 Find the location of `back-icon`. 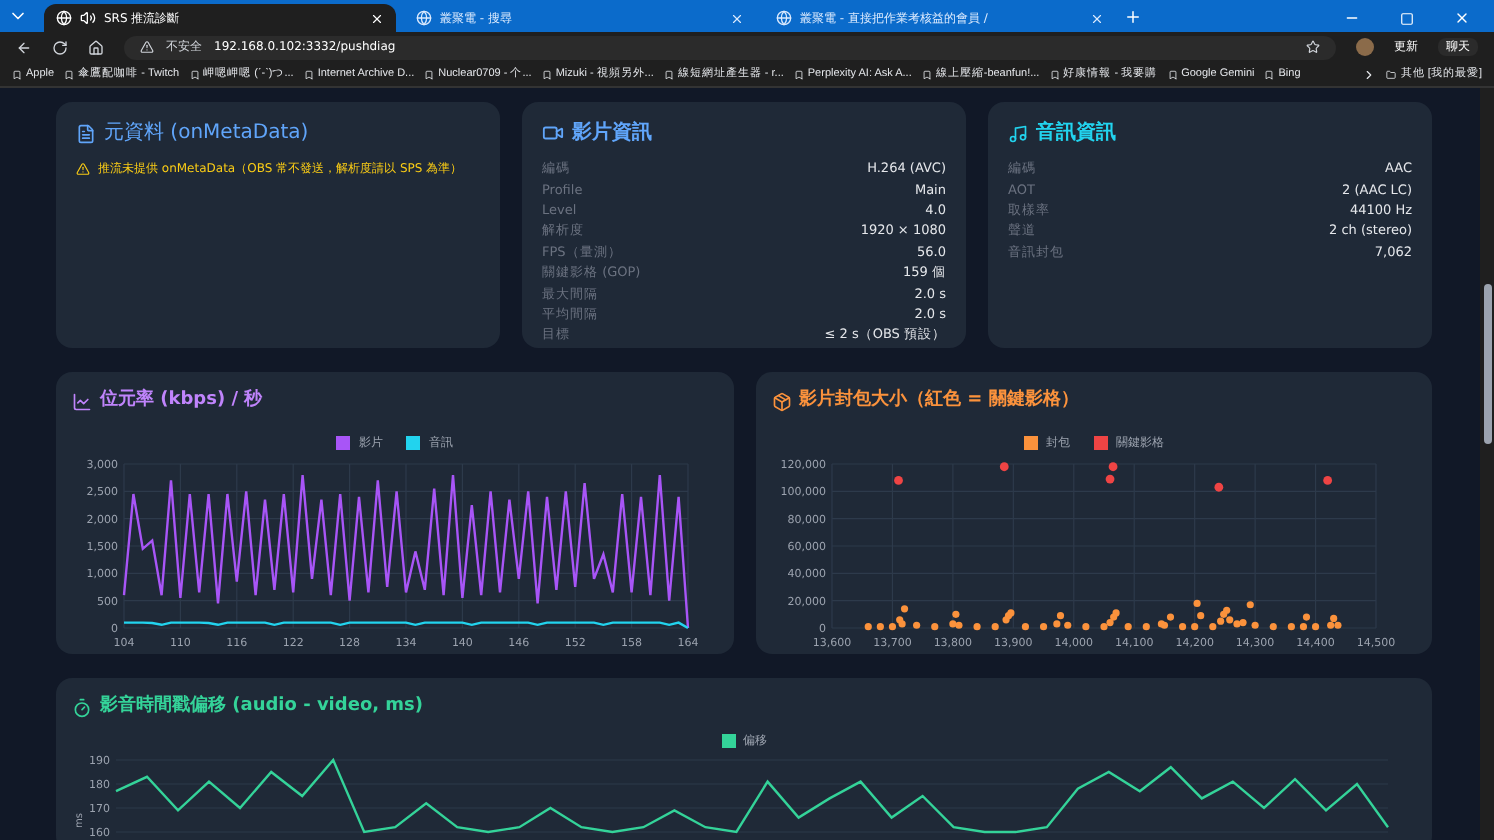

back-icon is located at coordinates (24, 47).